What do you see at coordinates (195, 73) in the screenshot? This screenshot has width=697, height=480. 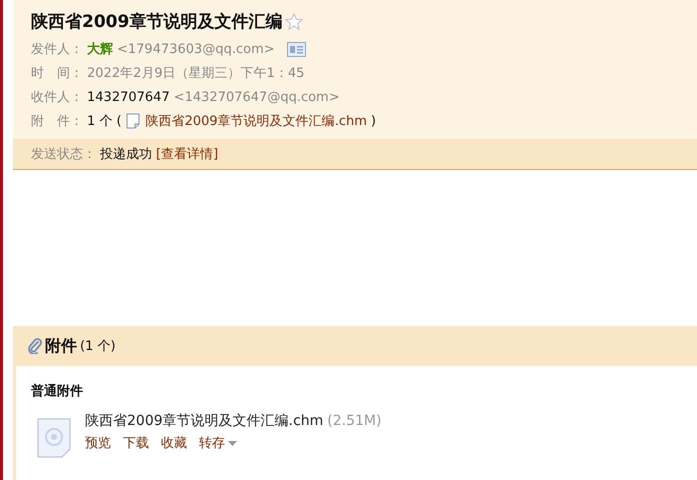 I see `sent-time: 2022年2月9日（星期三）下午1：45` at bounding box center [195, 73].